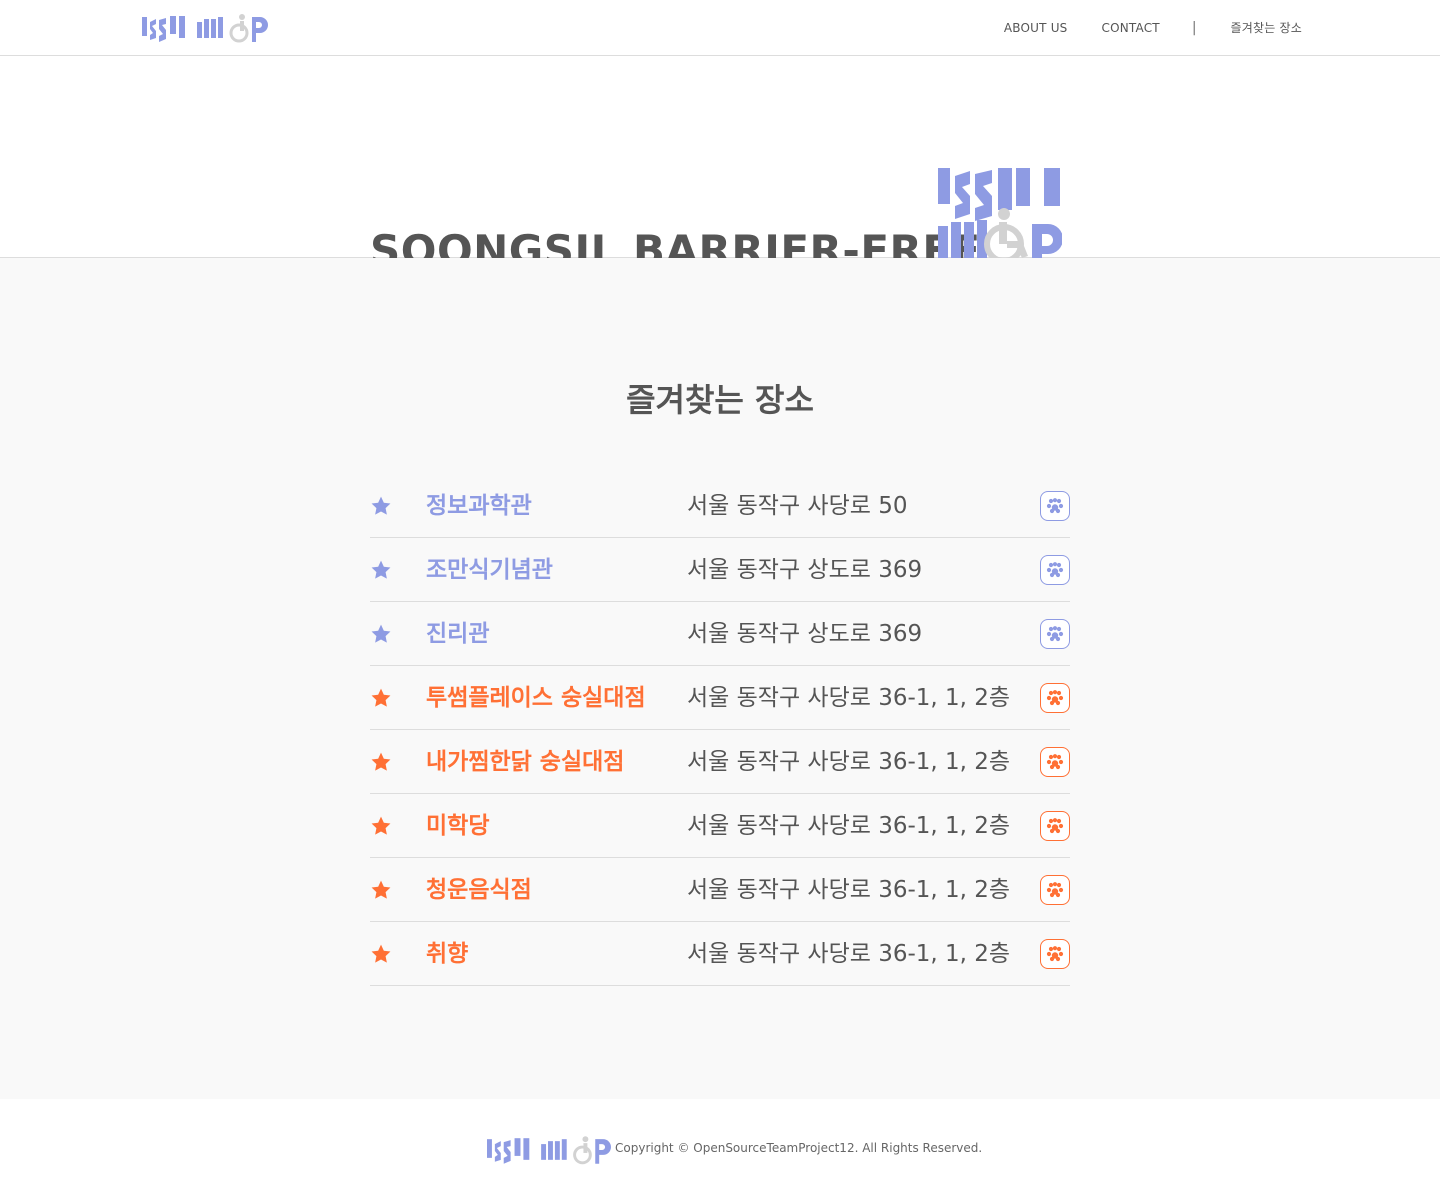 This screenshot has height=1198, width=1440. What do you see at coordinates (447, 954) in the screenshot?
I see `place-name: 취향` at bounding box center [447, 954].